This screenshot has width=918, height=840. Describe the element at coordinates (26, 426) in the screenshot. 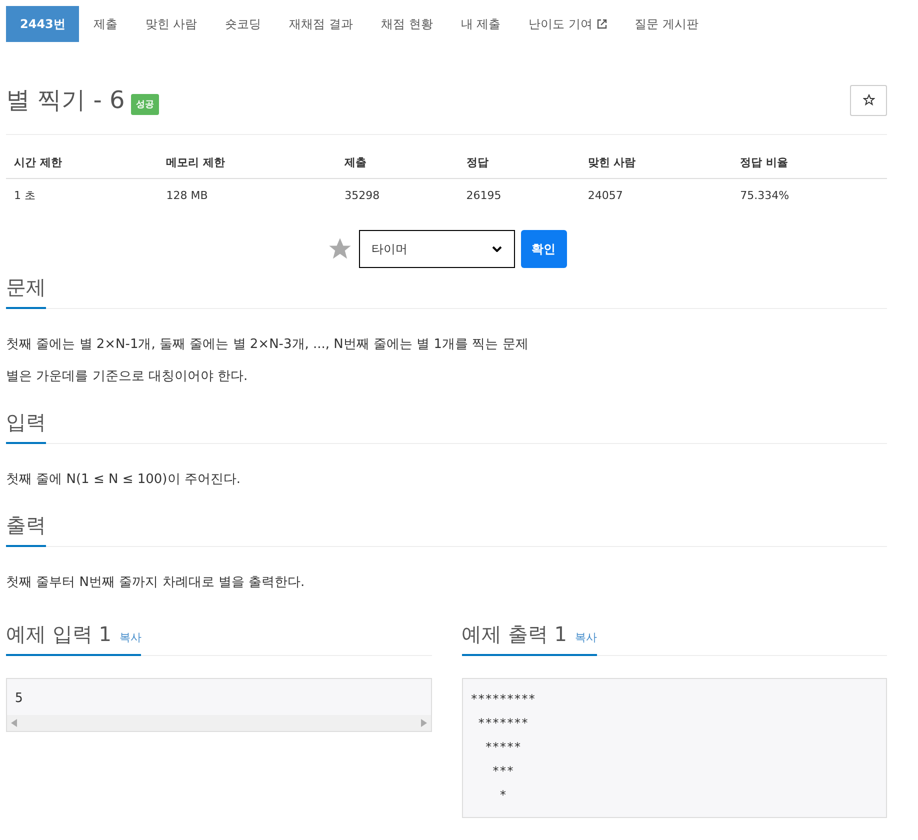

I see `section-heading: 입력` at that location.